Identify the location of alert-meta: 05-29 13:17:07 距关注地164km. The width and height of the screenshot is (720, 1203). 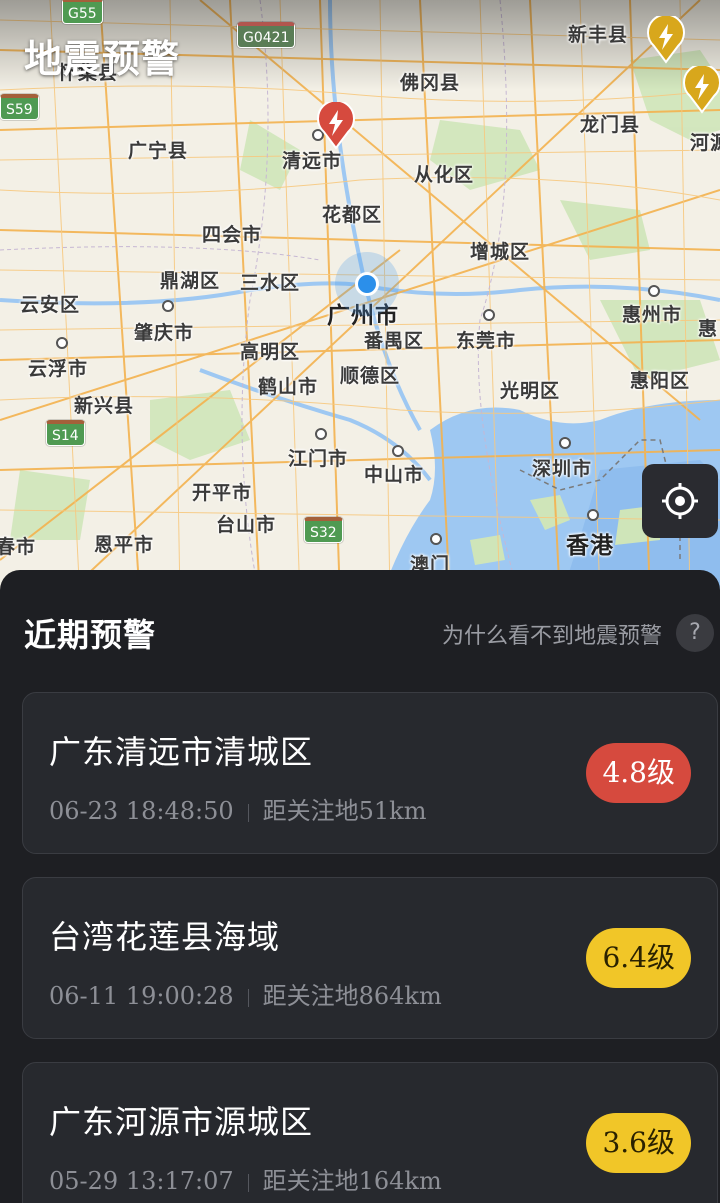
(245, 1178).